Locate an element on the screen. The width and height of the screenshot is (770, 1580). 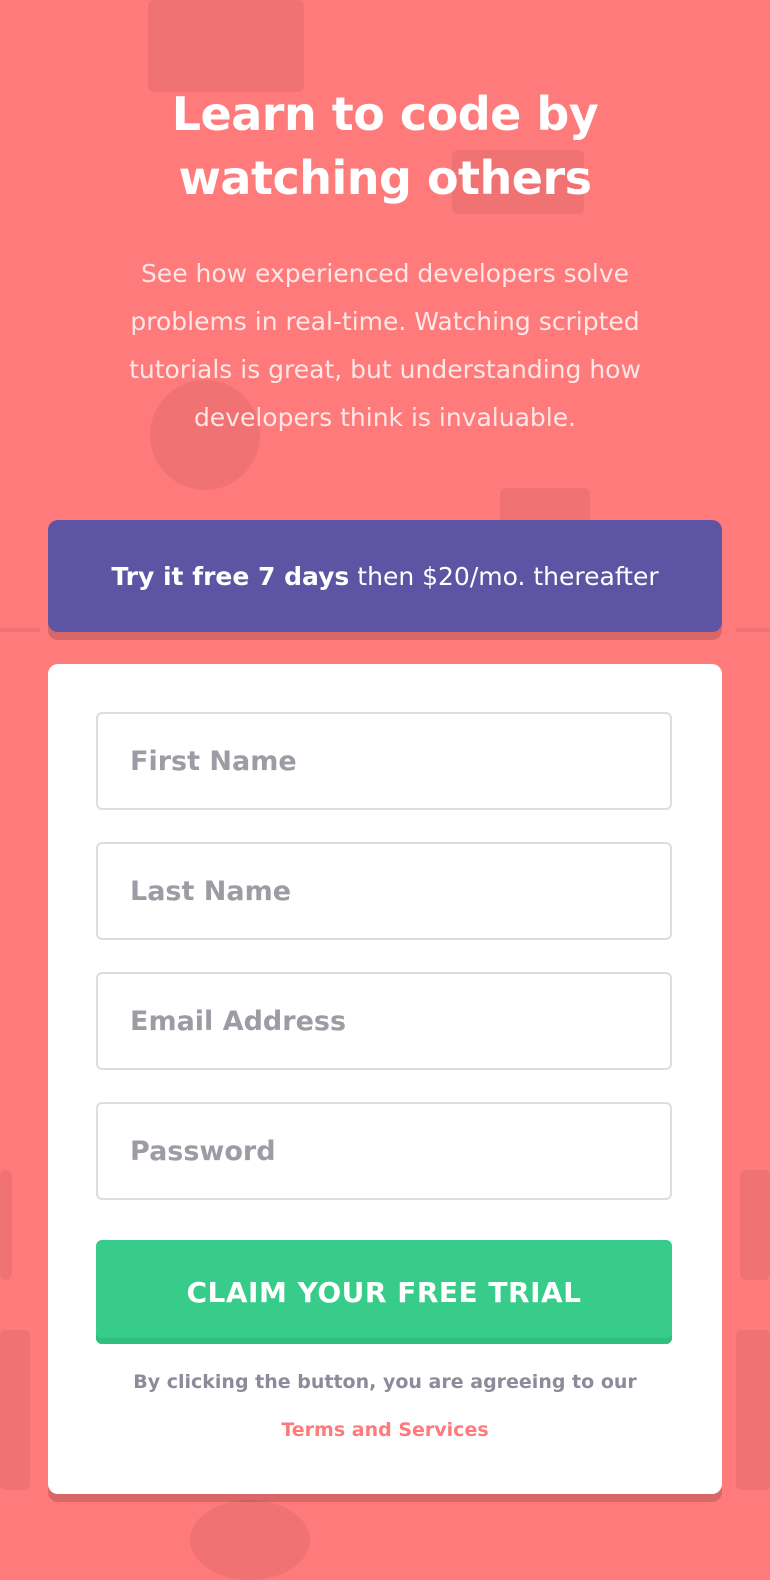
email-input is located at coordinates (384, 1021).